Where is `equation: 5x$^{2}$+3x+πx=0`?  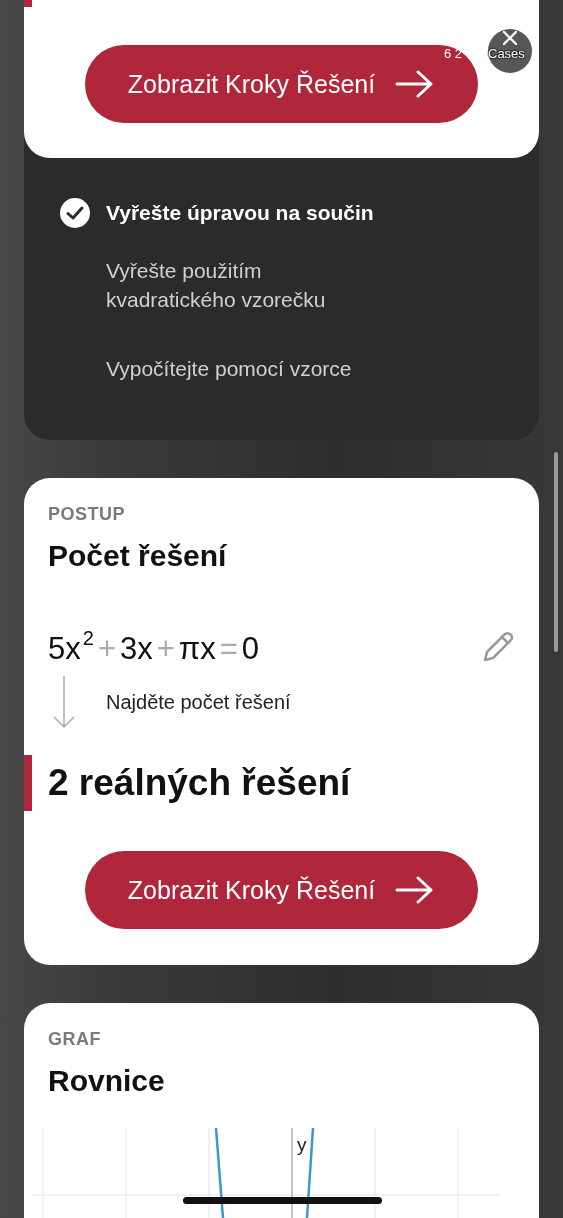
equation: 5x$^{2}$+3x+πx=0 is located at coordinates (154, 647).